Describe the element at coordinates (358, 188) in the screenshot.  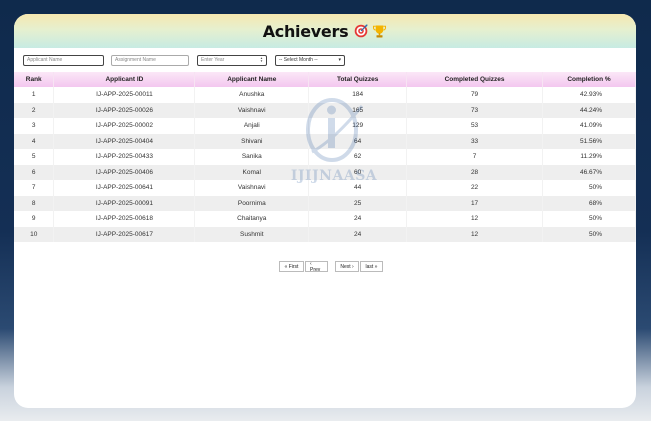
I see `cell-total-quizzes: 44` at that location.